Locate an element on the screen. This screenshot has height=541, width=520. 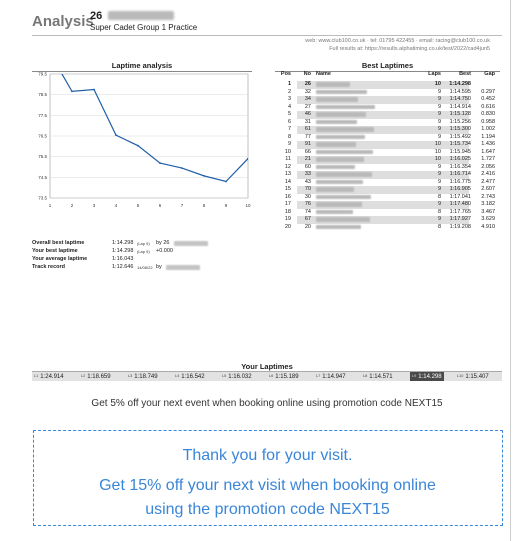
cell-no: 61 is located at coordinates (307, 129).